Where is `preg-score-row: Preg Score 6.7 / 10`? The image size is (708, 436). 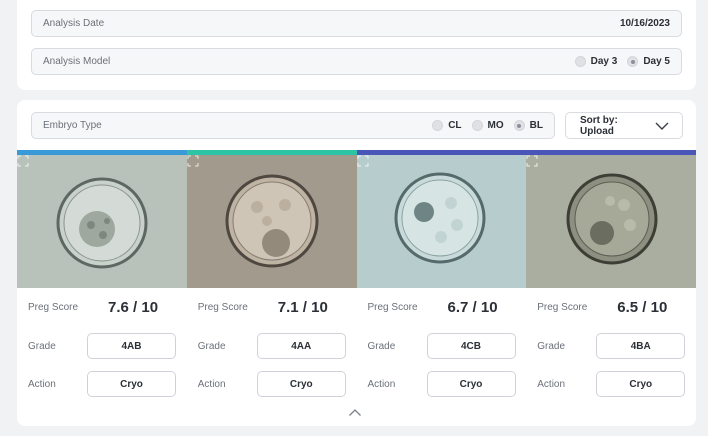
preg-score-row: Preg Score 6.7 / 10 is located at coordinates (442, 307).